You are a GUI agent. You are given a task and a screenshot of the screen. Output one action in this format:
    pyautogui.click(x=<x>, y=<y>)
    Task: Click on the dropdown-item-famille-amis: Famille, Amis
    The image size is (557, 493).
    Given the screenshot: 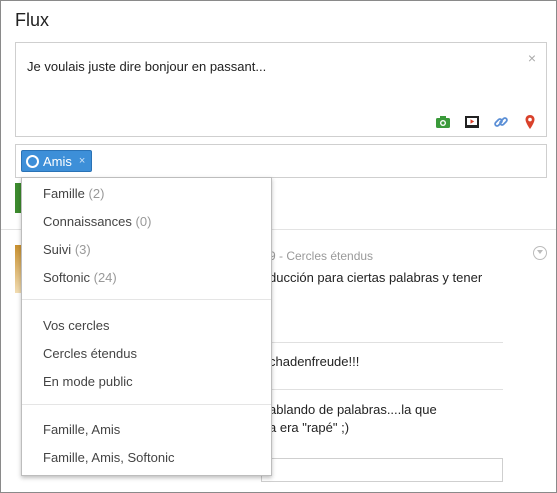 What is the action you would take?
    pyautogui.click(x=81, y=429)
    